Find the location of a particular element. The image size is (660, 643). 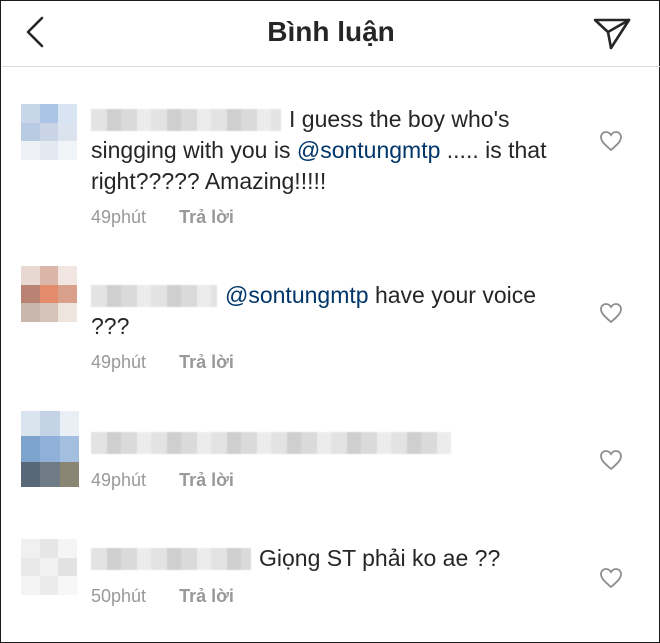

send-button is located at coordinates (612, 32).